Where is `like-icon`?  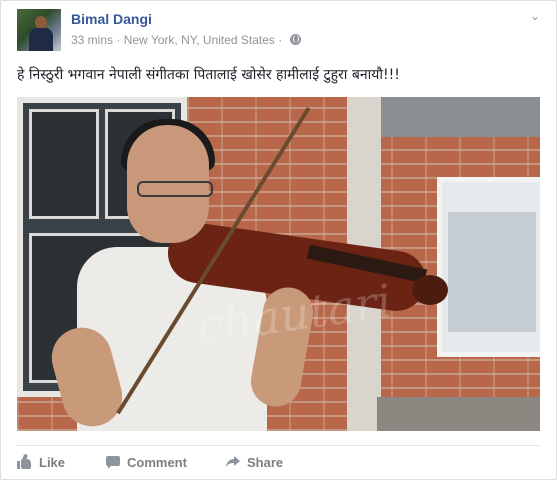
like-icon is located at coordinates (25, 461).